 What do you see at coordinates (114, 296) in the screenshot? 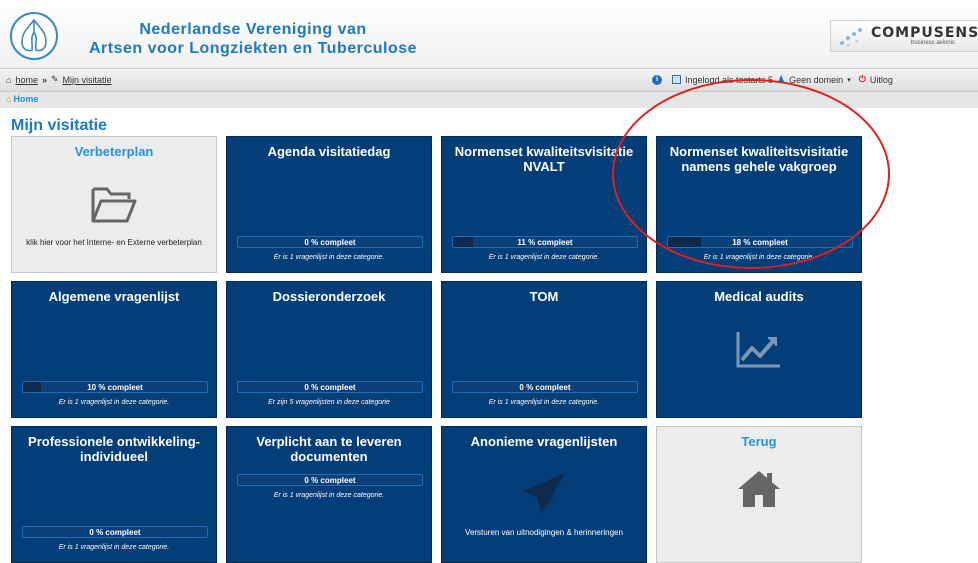
I see `tile-title: Algemene vragenlijst` at bounding box center [114, 296].